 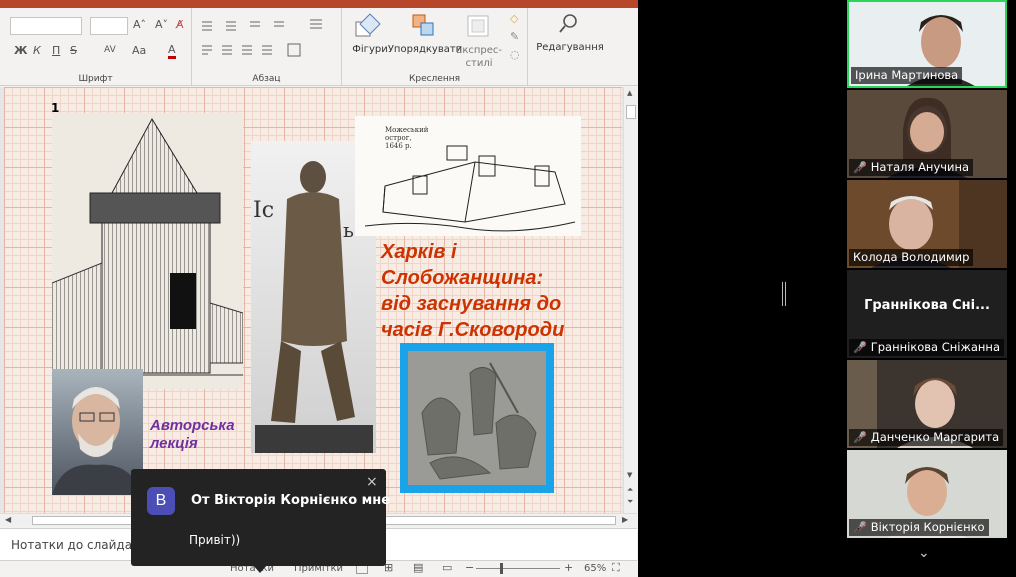 What do you see at coordinates (291, 500) in the screenshot?
I see `toast-title: От Вікторія Корнієнко мне` at bounding box center [291, 500].